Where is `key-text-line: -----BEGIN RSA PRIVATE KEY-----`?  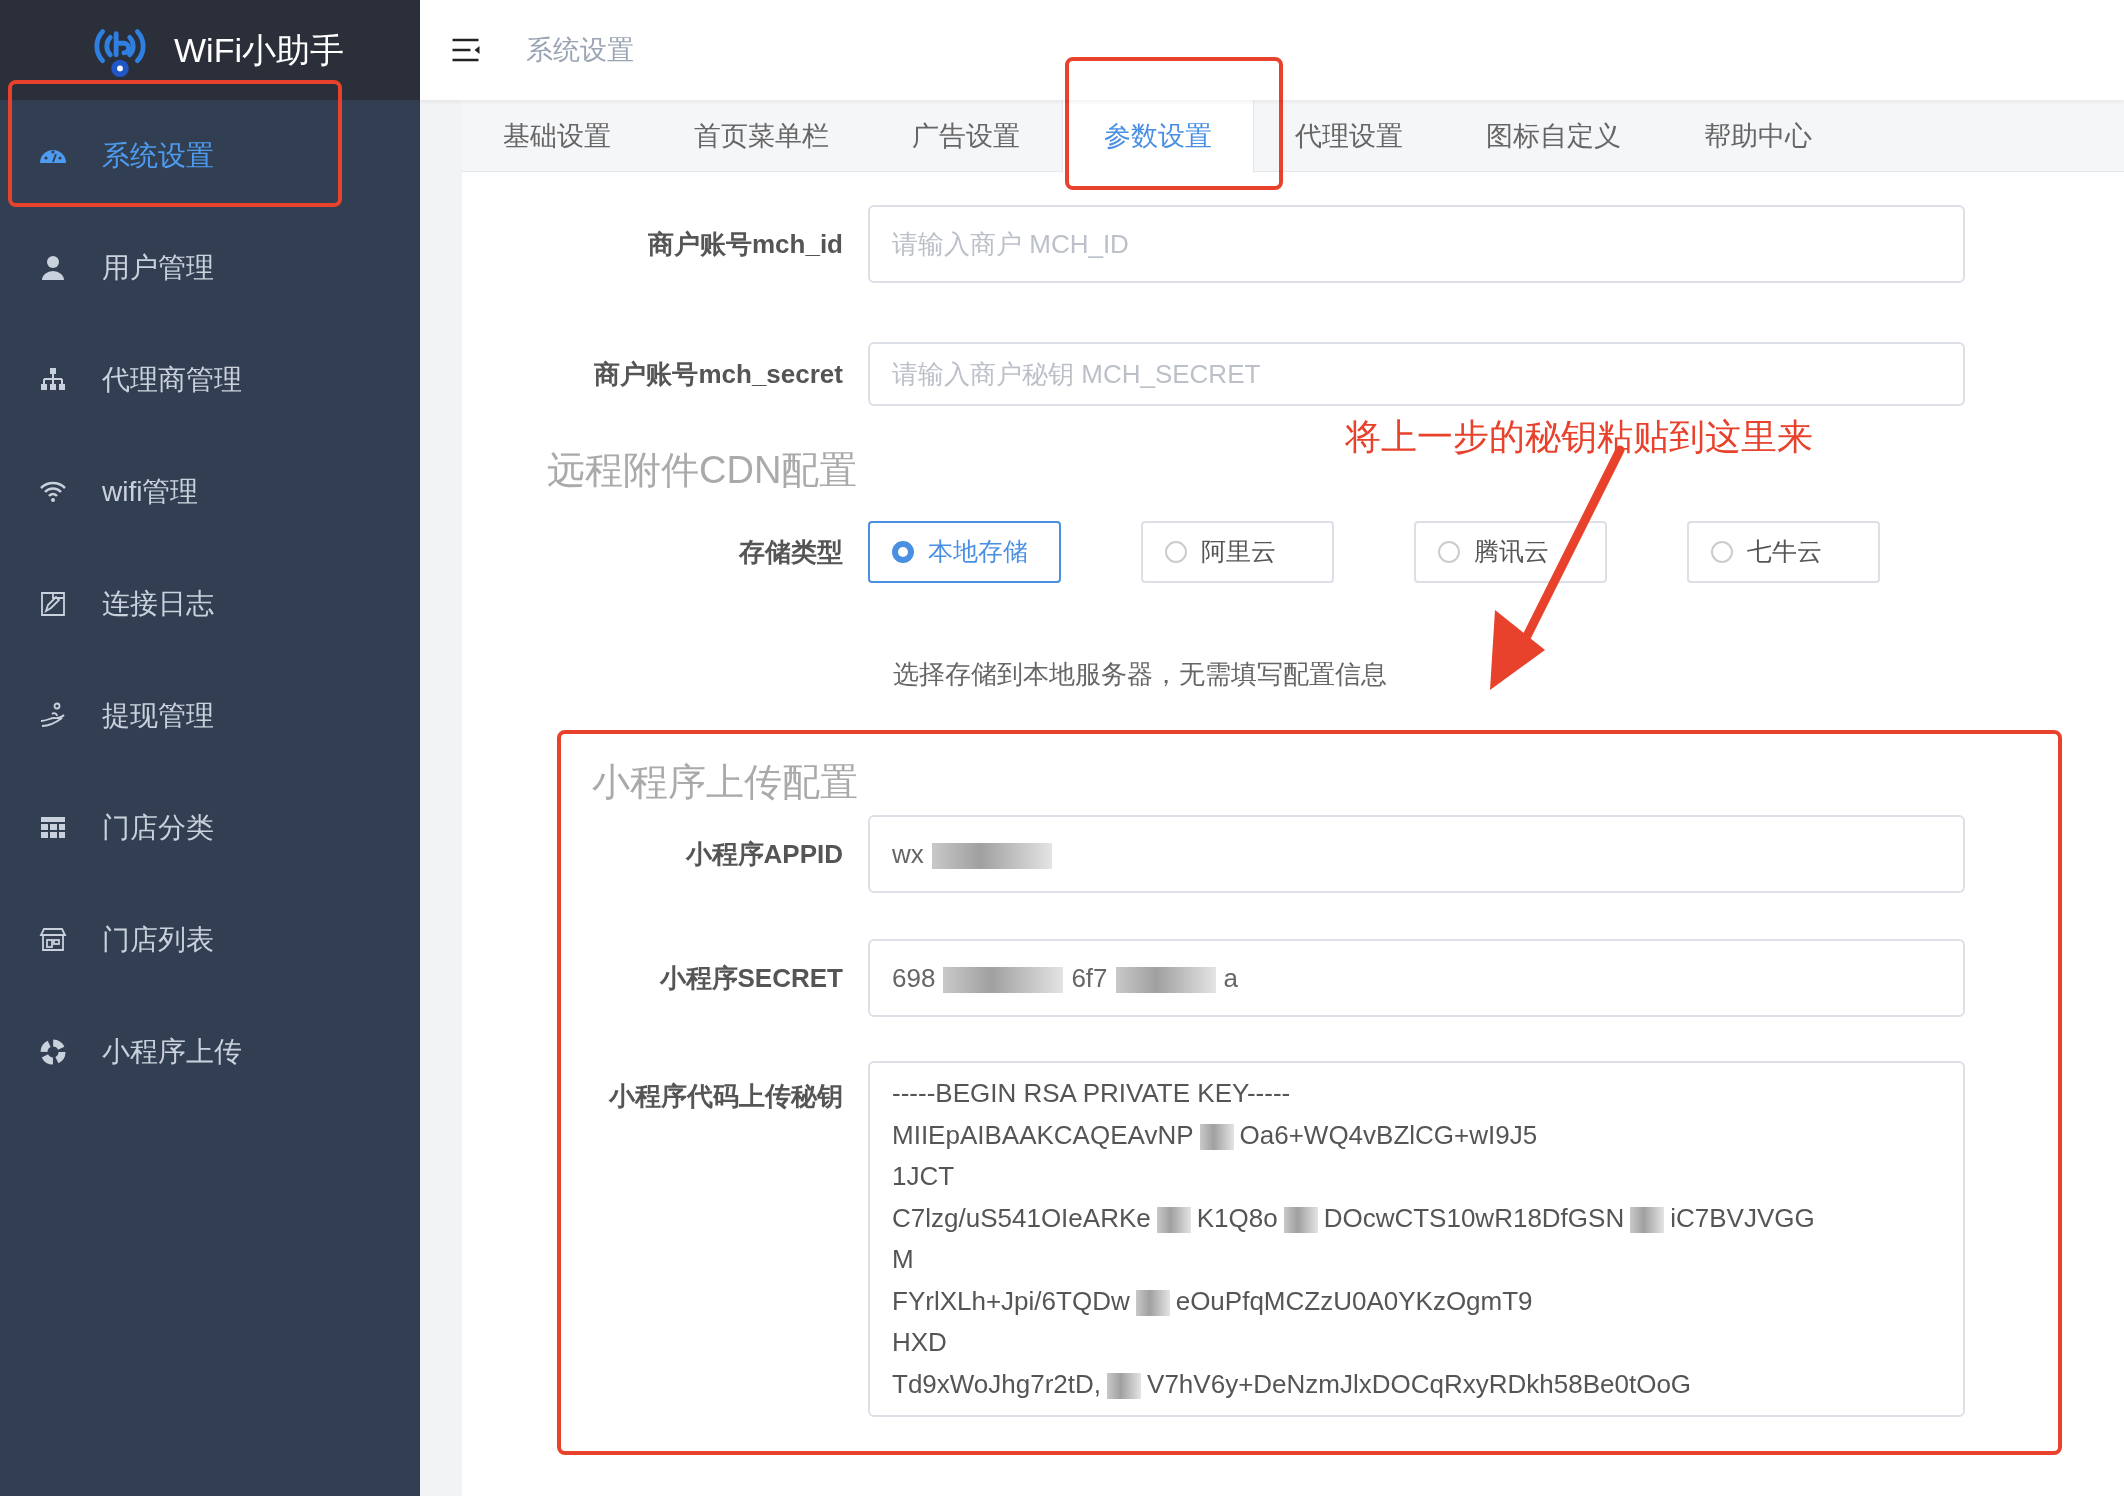 key-text-line: -----BEGIN RSA PRIVATE KEY----- is located at coordinates (1092, 1093).